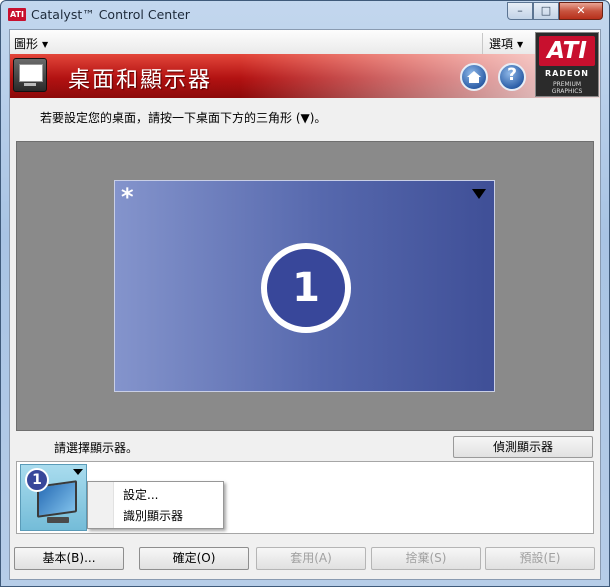  I want to click on title-bar: ATI Catalyst™ Control Center – □ ✕, so click(305, 15).